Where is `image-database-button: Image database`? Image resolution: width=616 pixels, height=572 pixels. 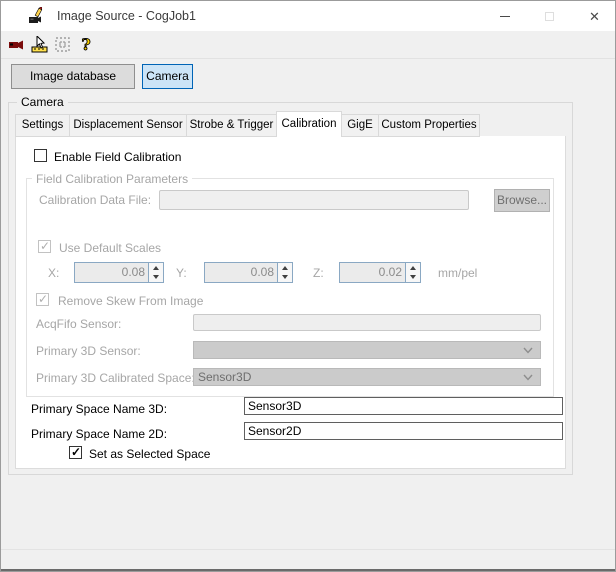 image-database-button: Image database is located at coordinates (73, 76).